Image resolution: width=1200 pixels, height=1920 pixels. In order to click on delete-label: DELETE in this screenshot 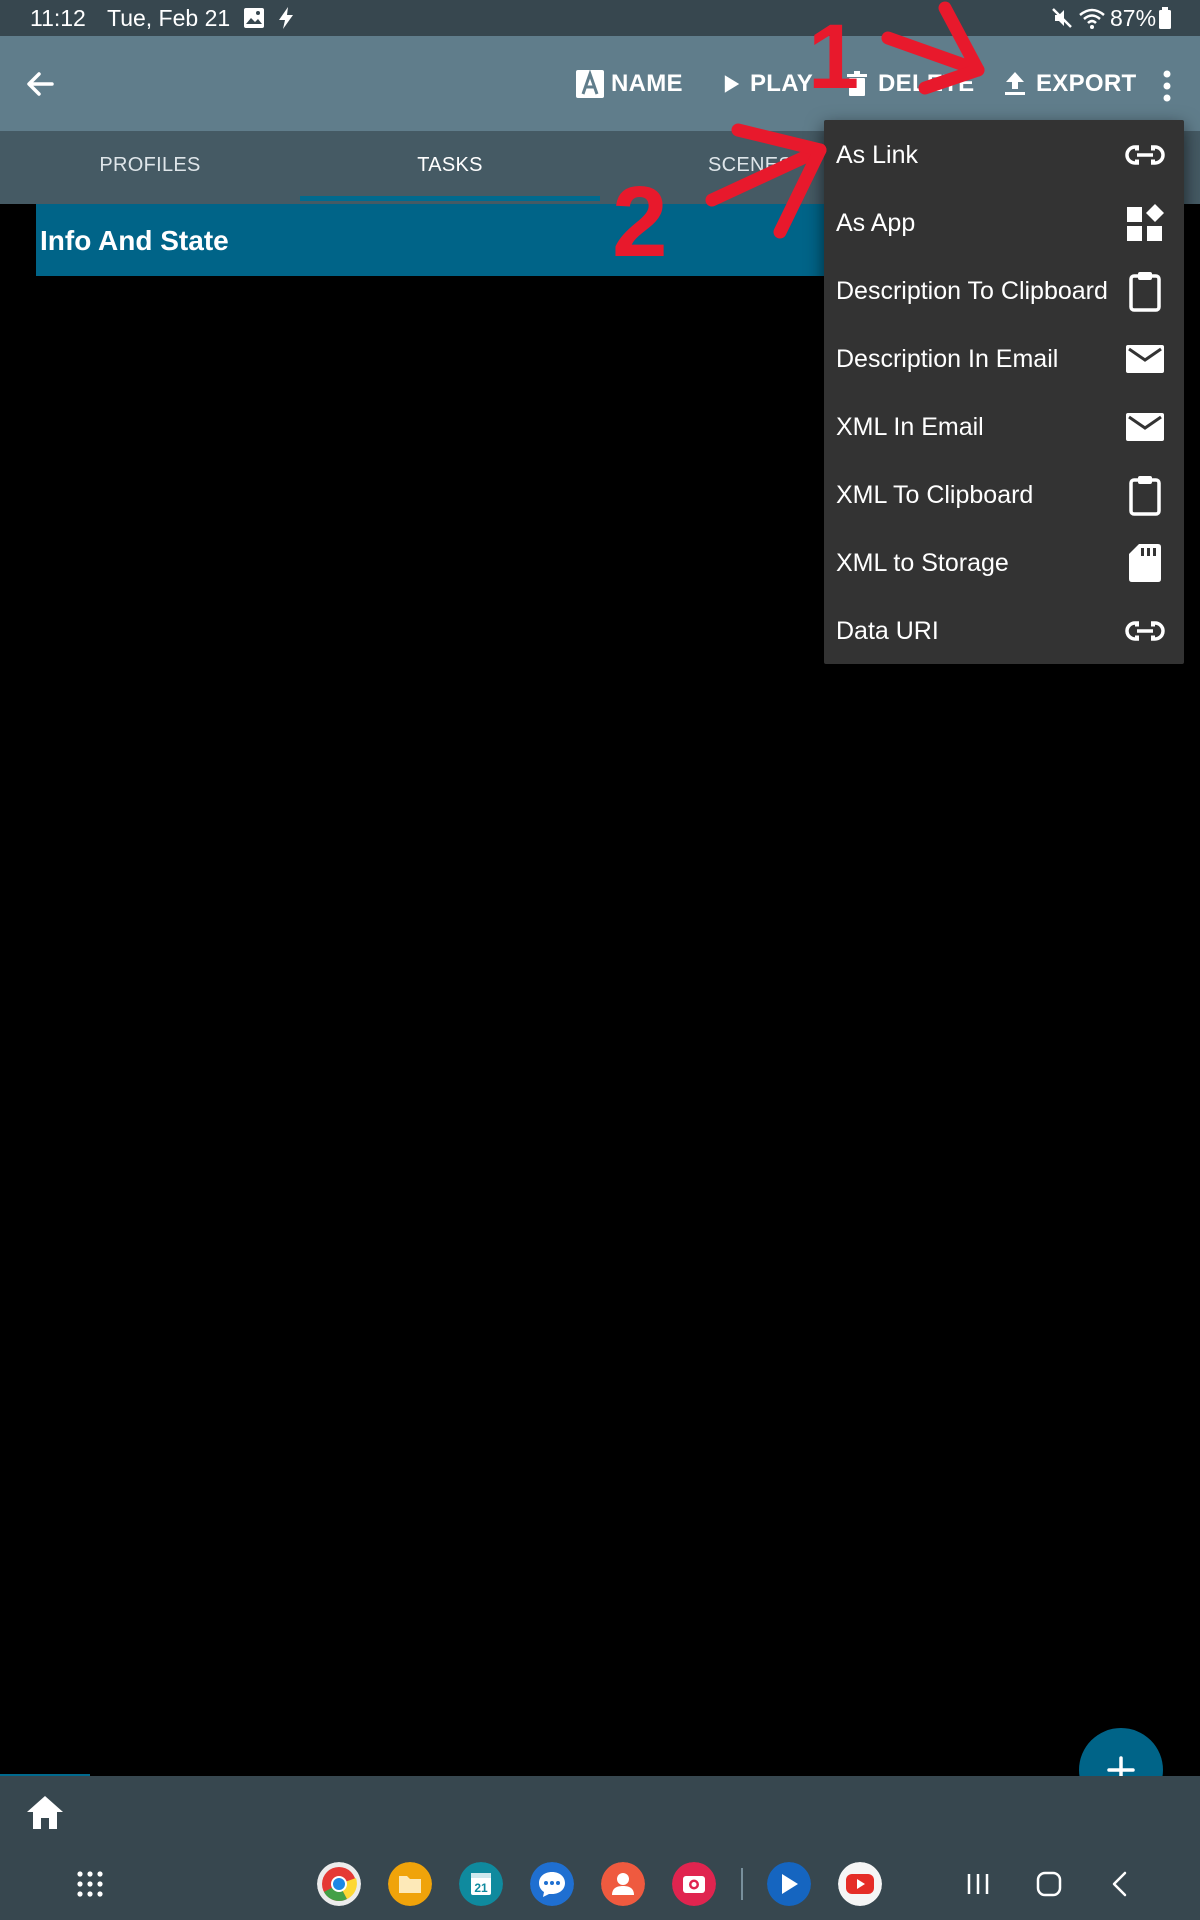, I will do `click(926, 83)`.